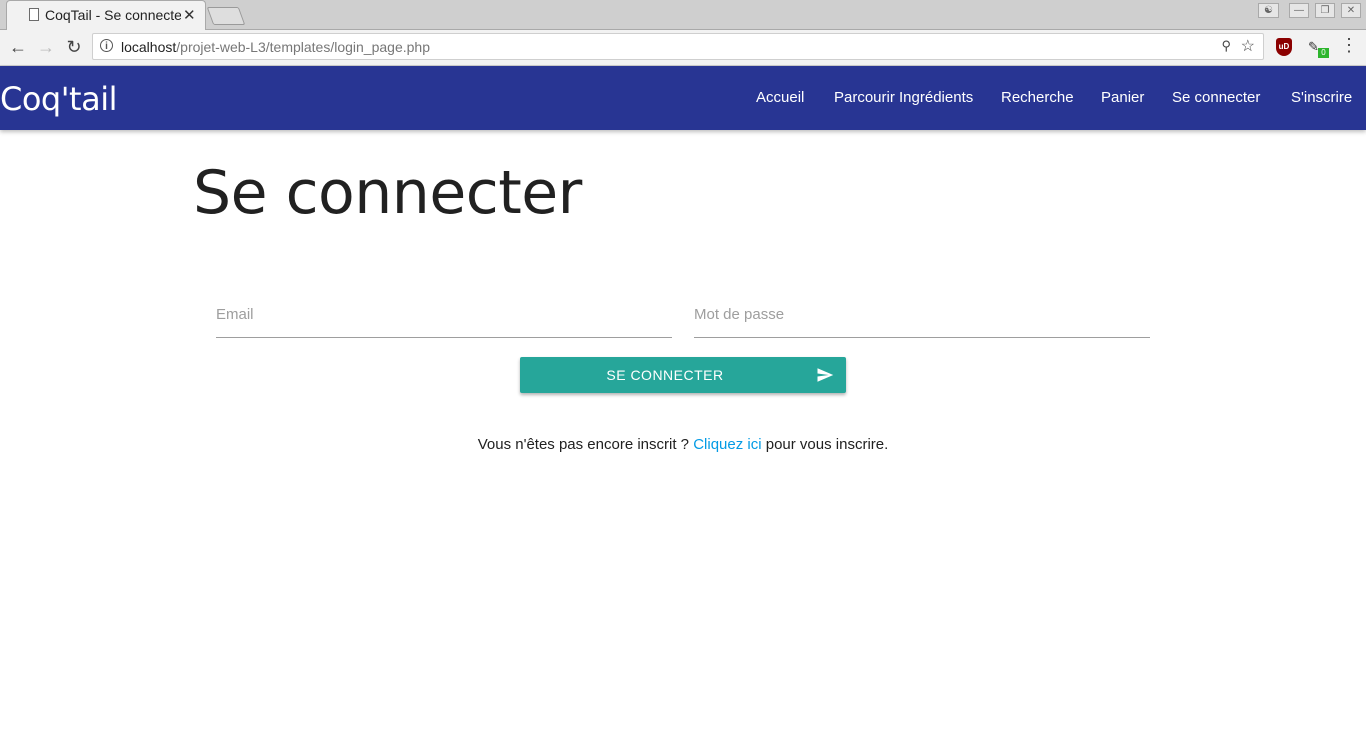 Image resolution: width=1366 pixels, height=741 pixels. Describe the element at coordinates (303, 47) in the screenshot. I see `url-path: /projet-web-L3/templates/login_page.php` at that location.